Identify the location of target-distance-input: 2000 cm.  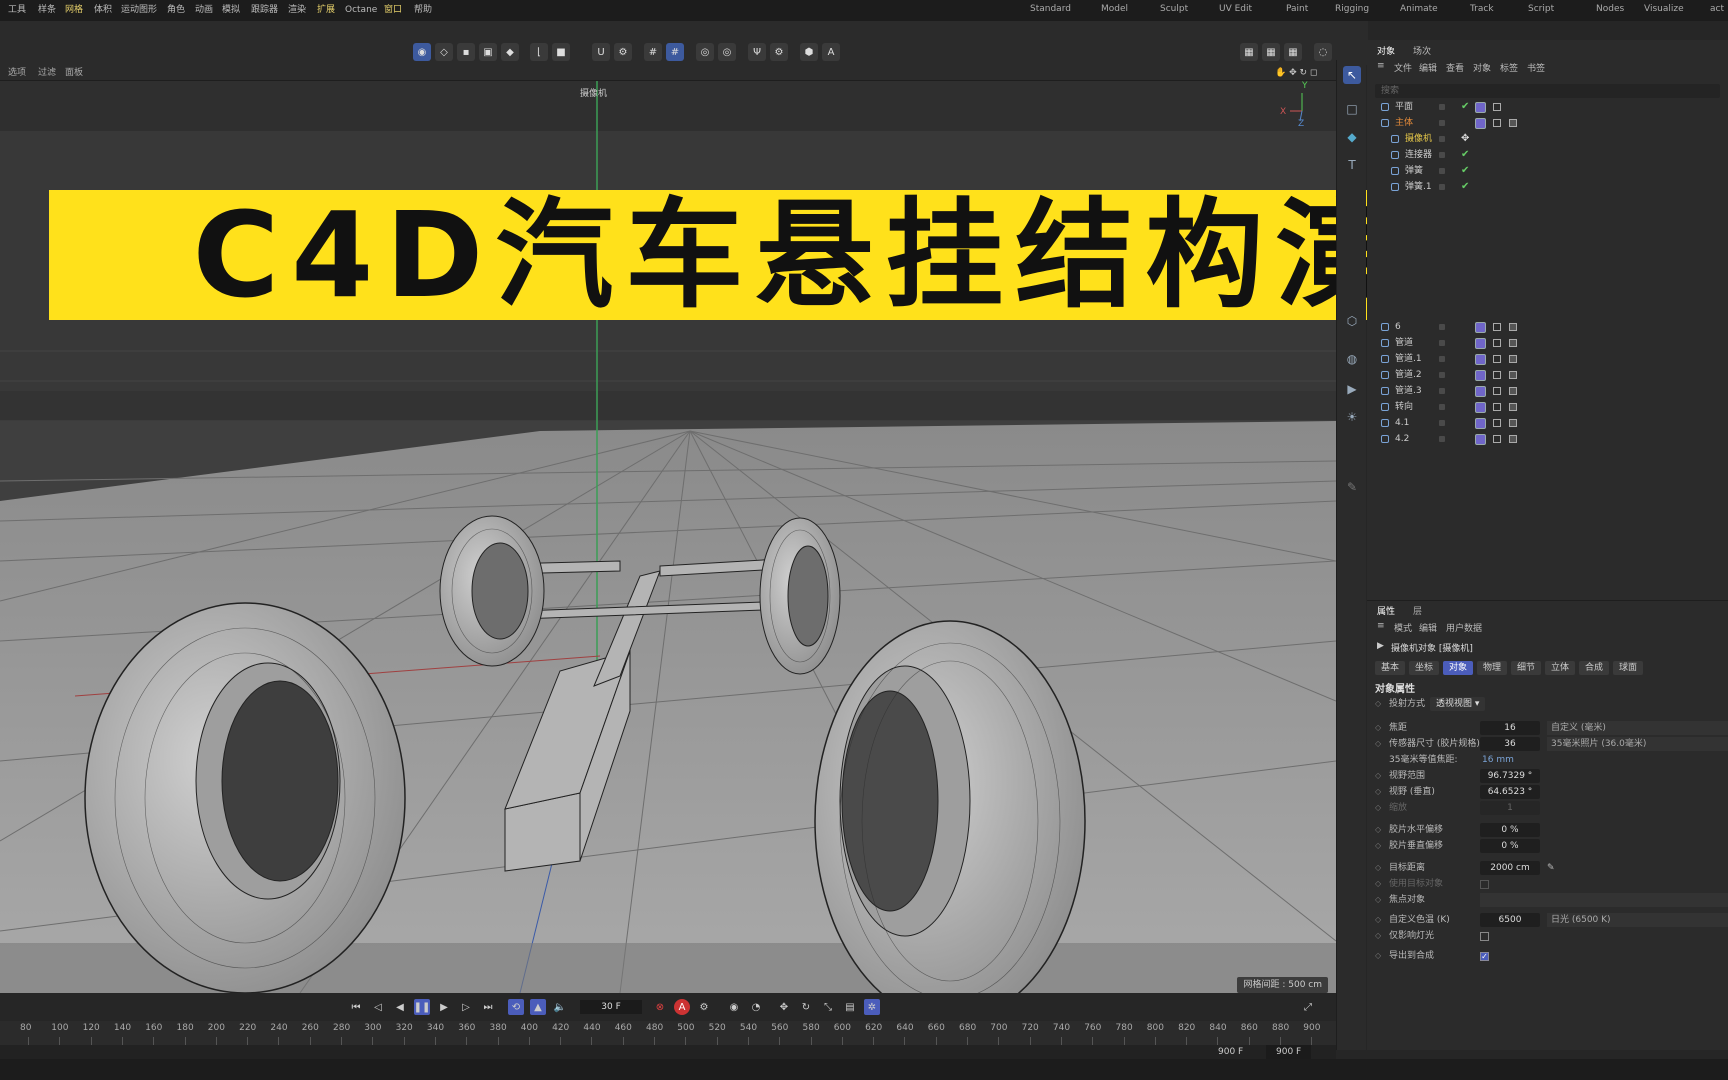
(1510, 868).